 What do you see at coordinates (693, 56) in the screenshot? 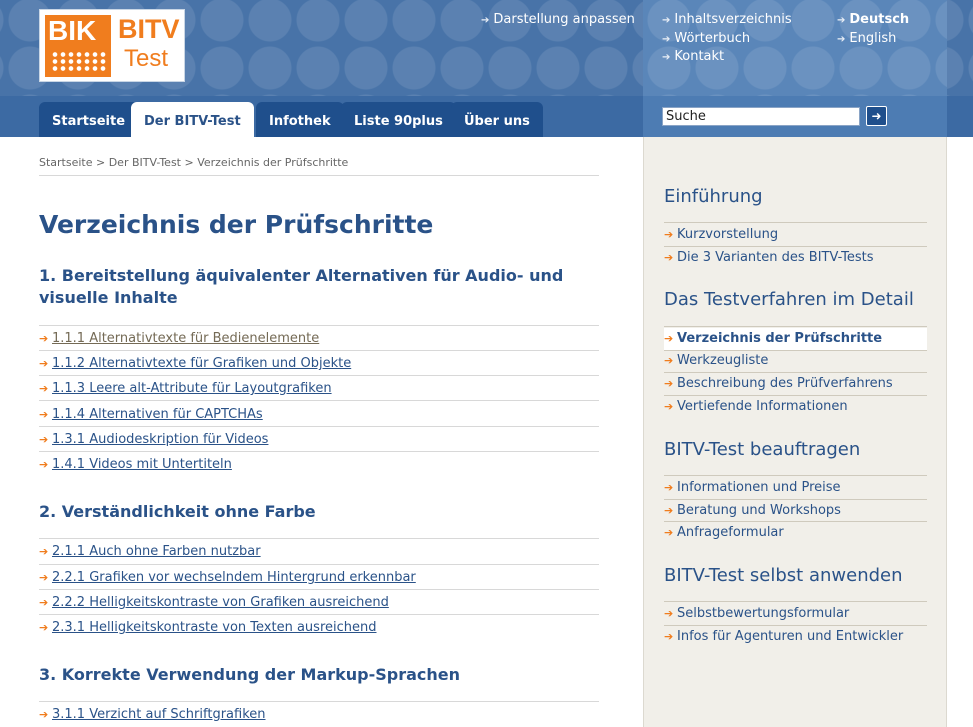
I see `link-kontakt: ➔ Kontakt` at bounding box center [693, 56].